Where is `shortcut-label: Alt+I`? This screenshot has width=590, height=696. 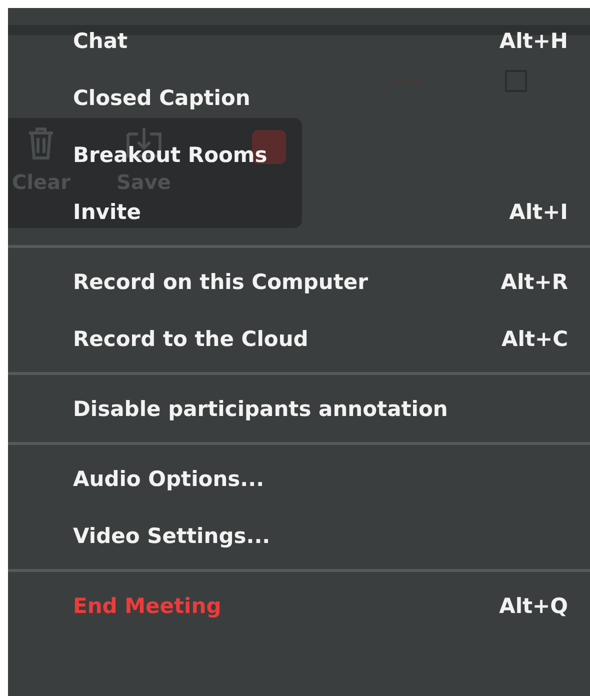 shortcut-label: Alt+I is located at coordinates (538, 212).